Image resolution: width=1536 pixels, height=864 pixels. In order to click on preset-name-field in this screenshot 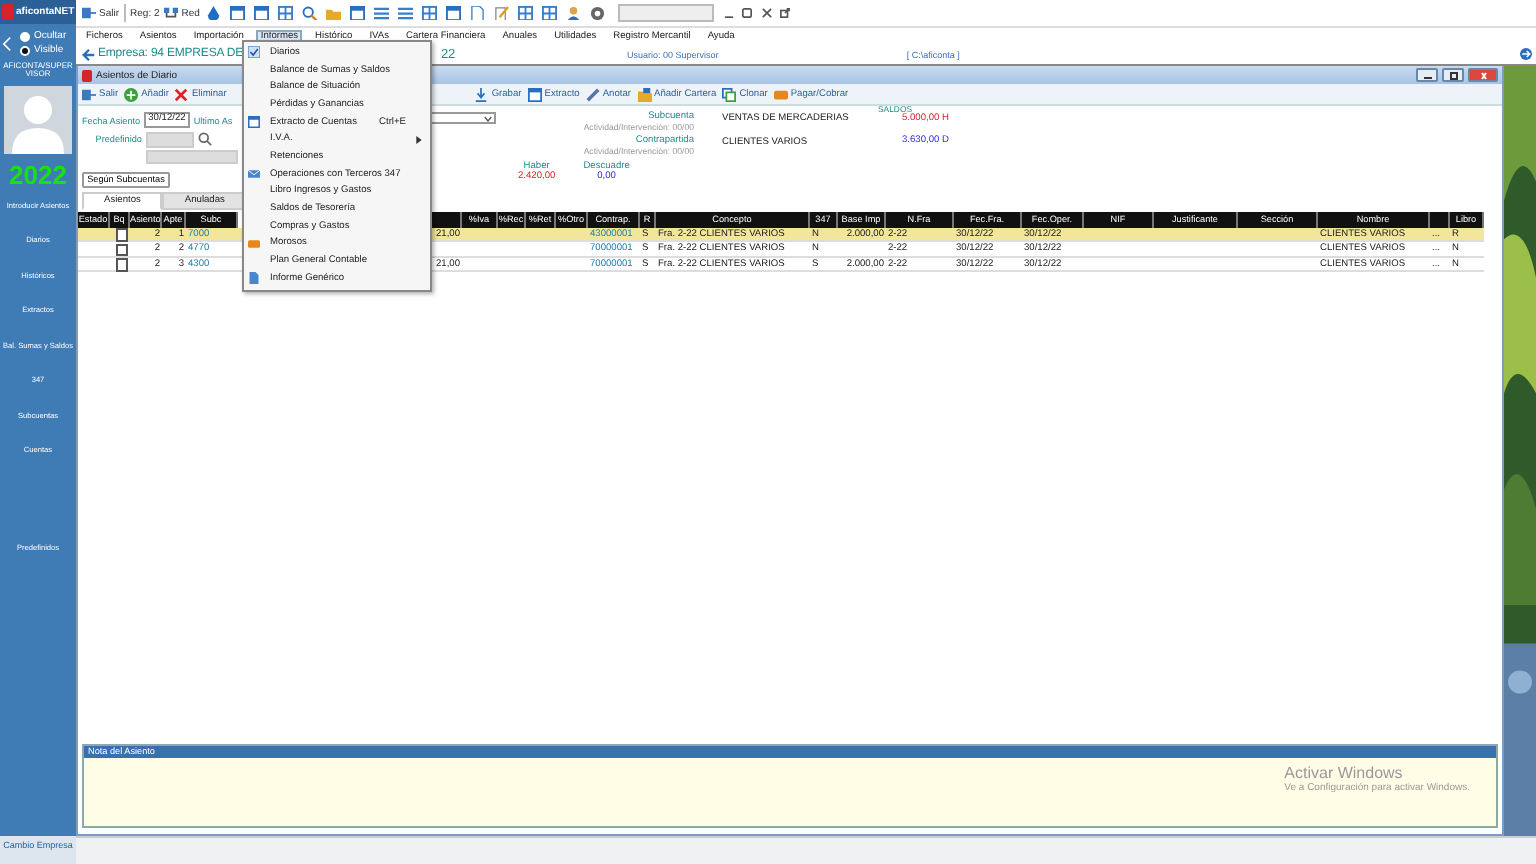, I will do `click(192, 157)`.